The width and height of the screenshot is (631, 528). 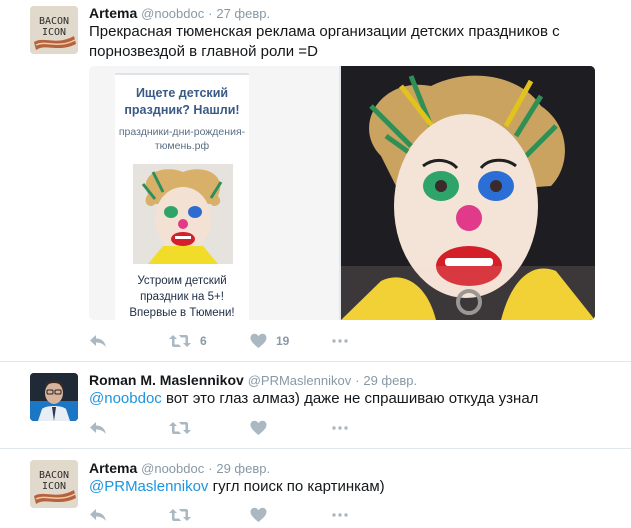 What do you see at coordinates (125, 398) in the screenshot?
I see `mention-link: @noobdoc` at bounding box center [125, 398].